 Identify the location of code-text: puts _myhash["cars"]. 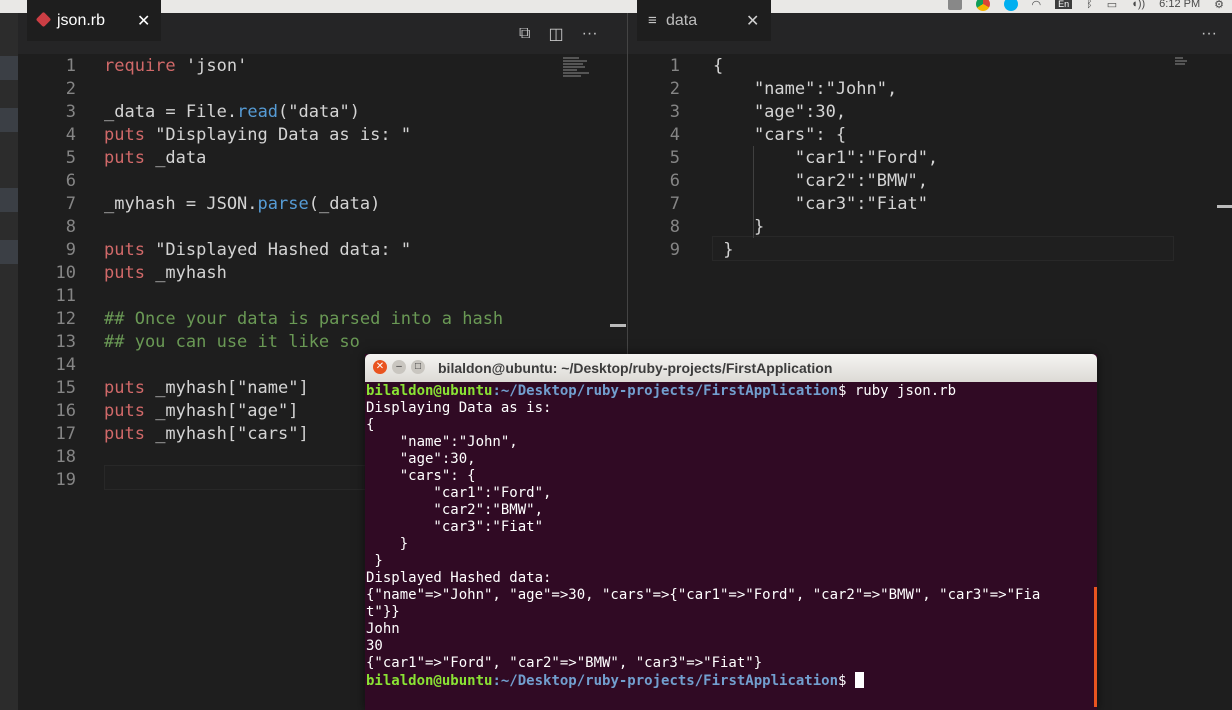
(206, 434).